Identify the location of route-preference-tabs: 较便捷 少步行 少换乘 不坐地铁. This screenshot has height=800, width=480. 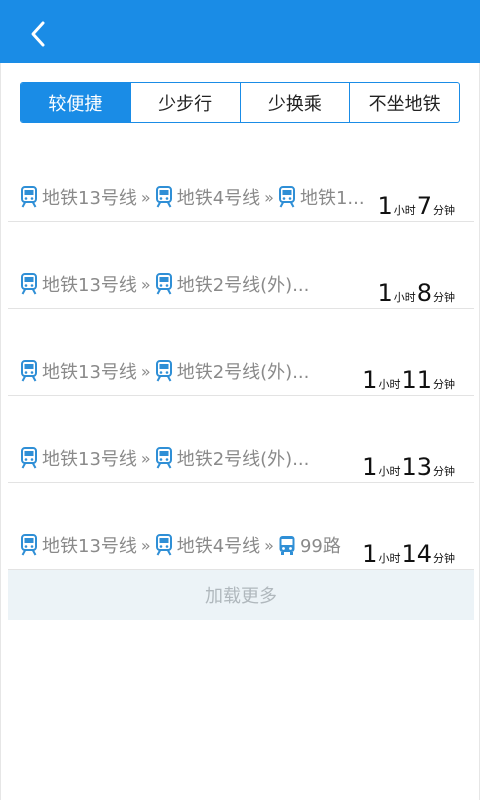
(240, 102).